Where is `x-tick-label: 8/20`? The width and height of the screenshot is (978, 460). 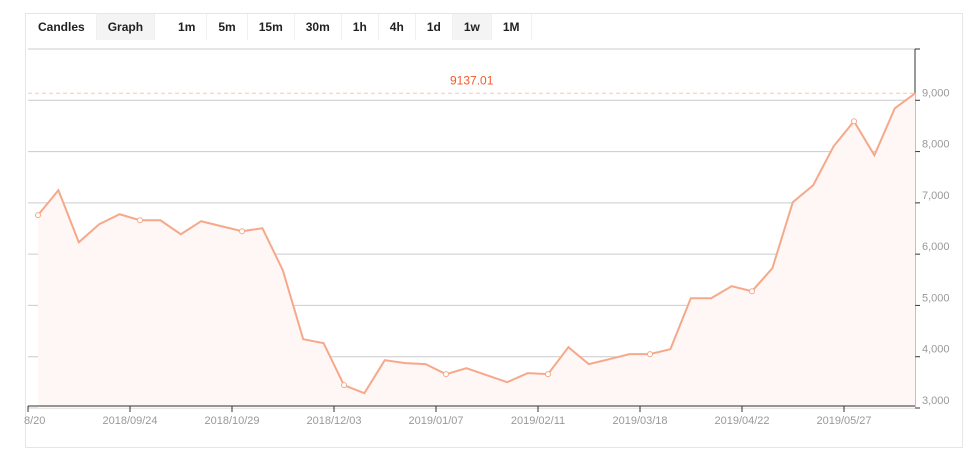 x-tick-label: 8/20 is located at coordinates (34, 421).